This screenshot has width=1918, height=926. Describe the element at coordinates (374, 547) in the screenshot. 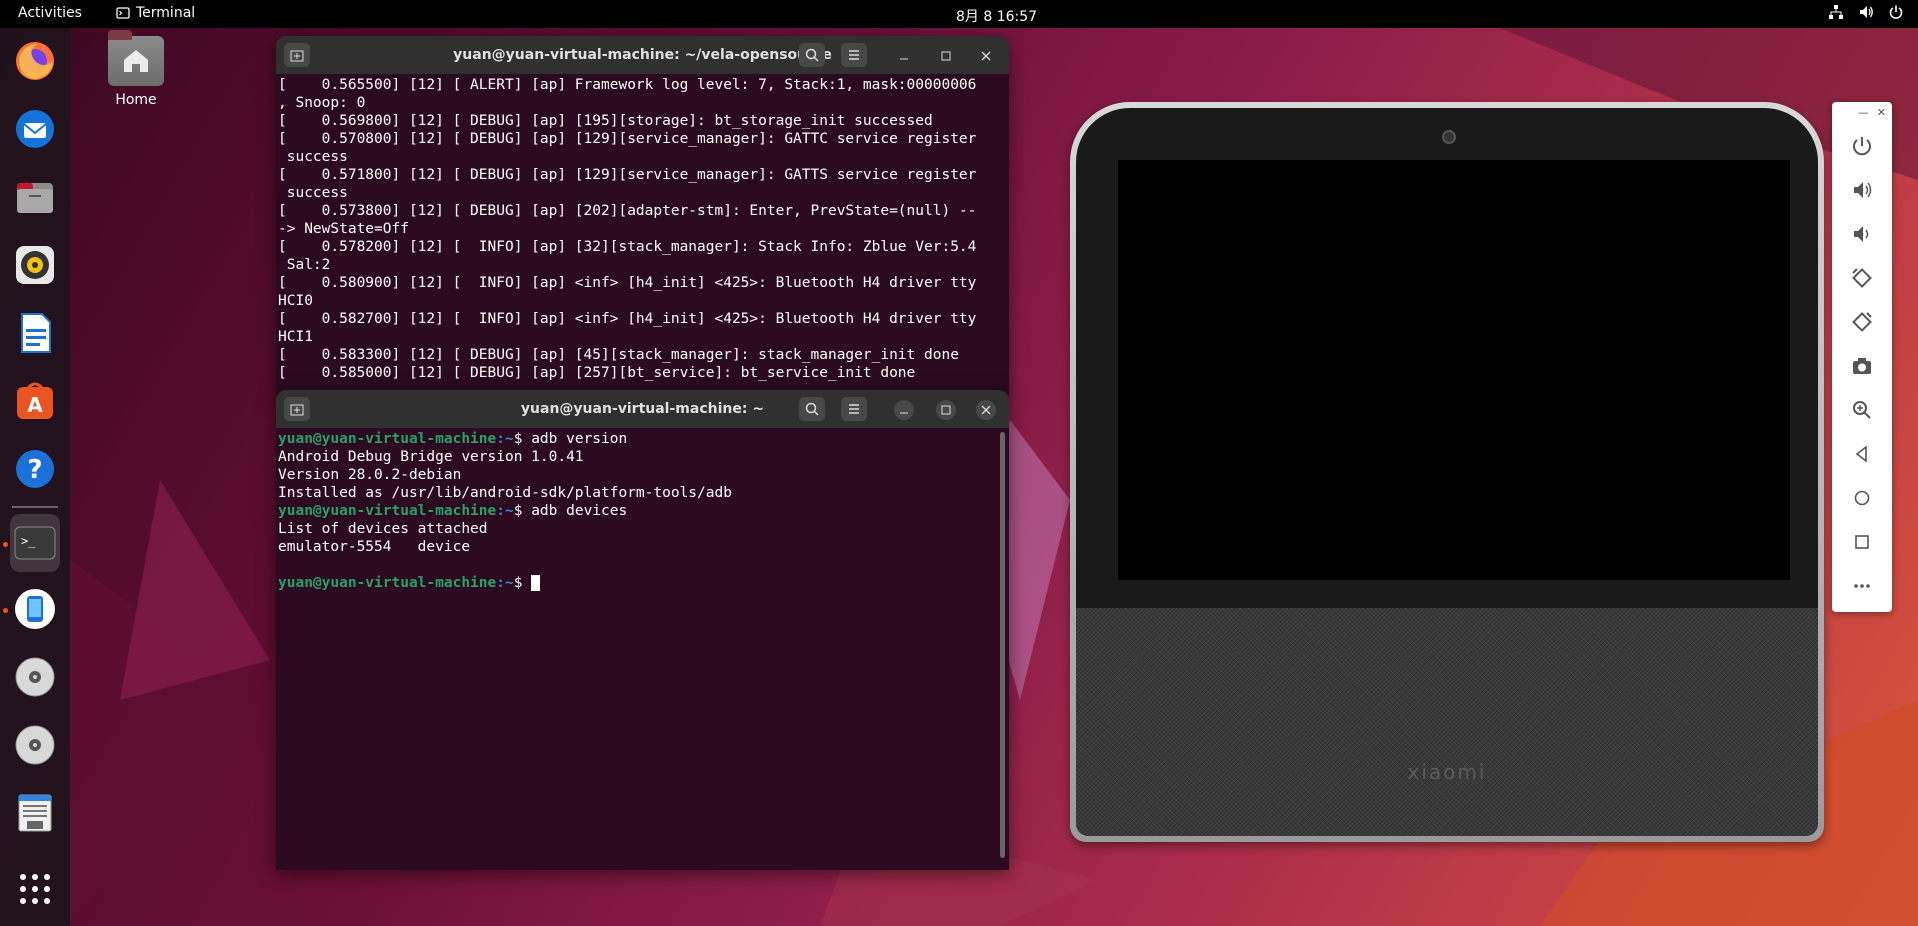

I see `output-line: emulator-5554 device` at that location.